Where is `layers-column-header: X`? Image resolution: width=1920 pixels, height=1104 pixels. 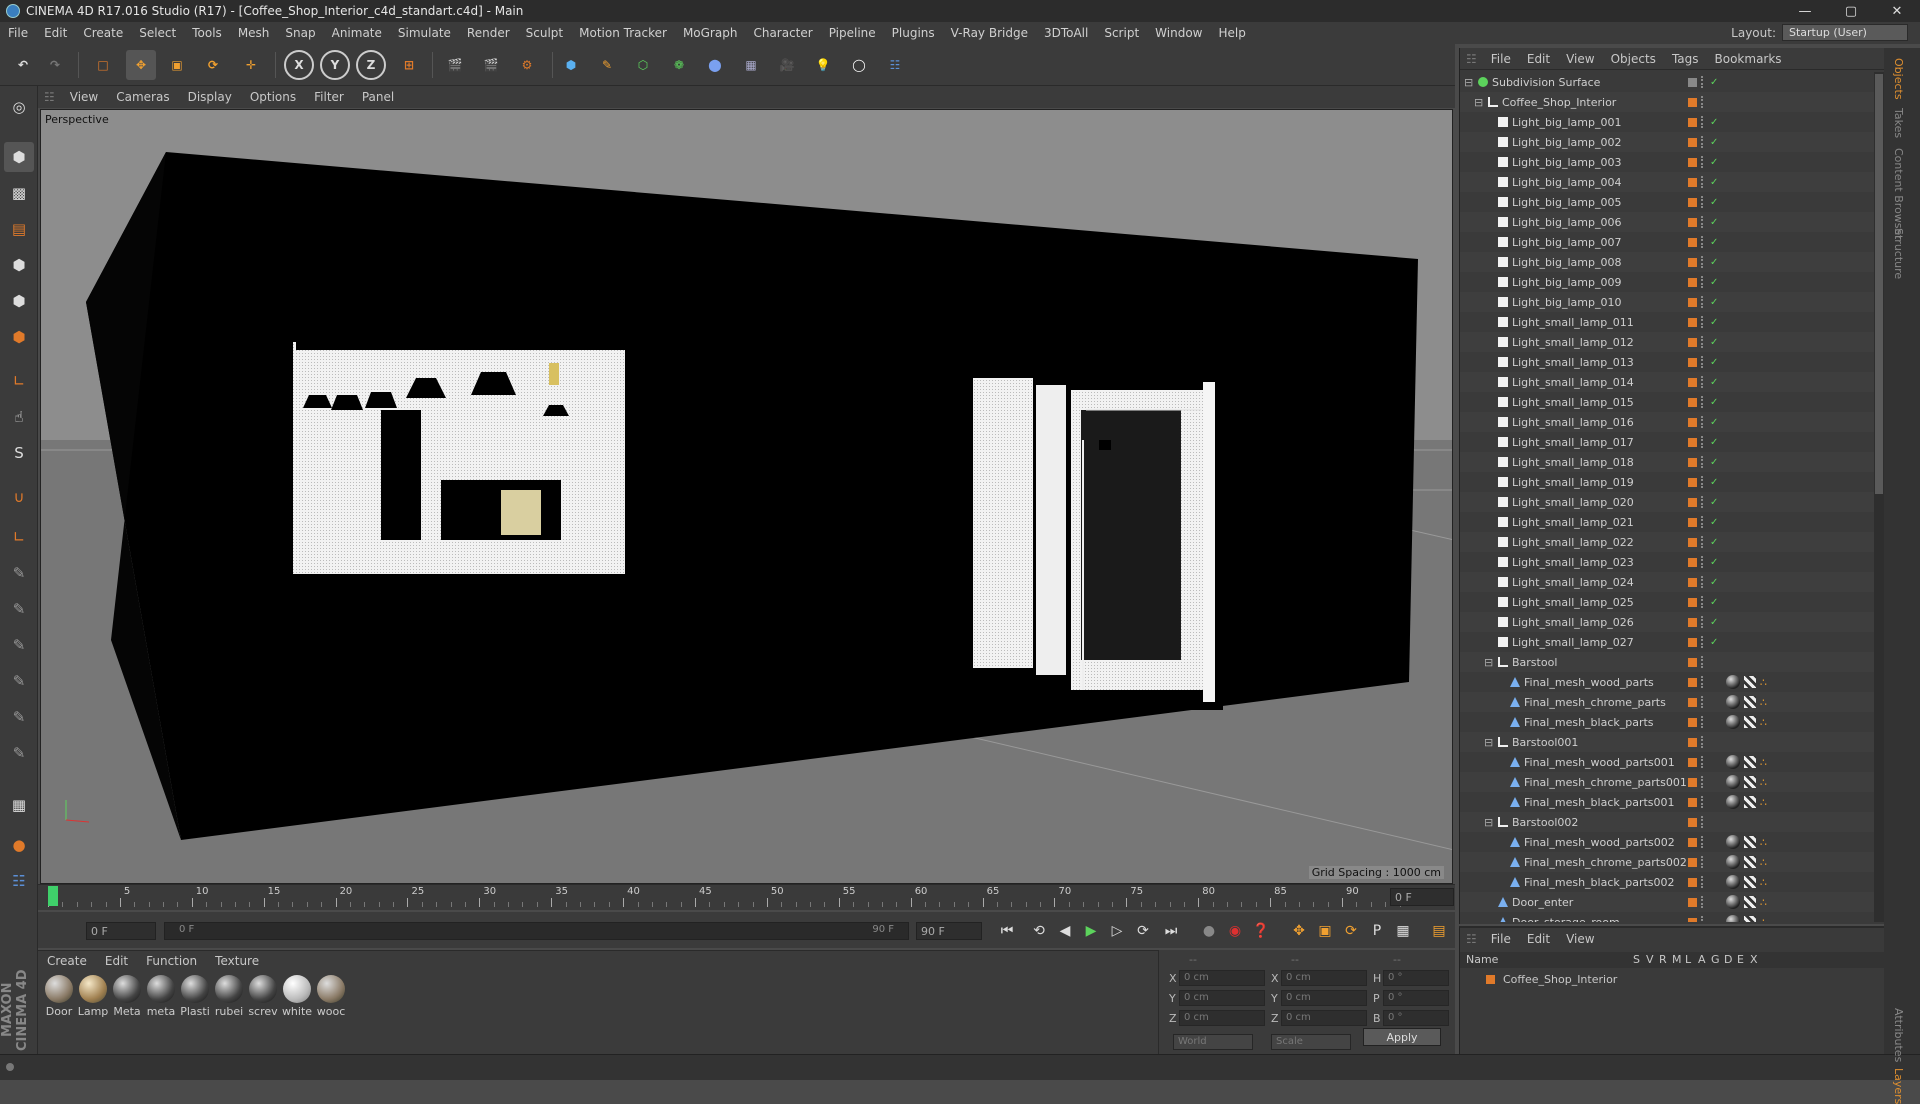
layers-column-header: X is located at coordinates (1754, 959).